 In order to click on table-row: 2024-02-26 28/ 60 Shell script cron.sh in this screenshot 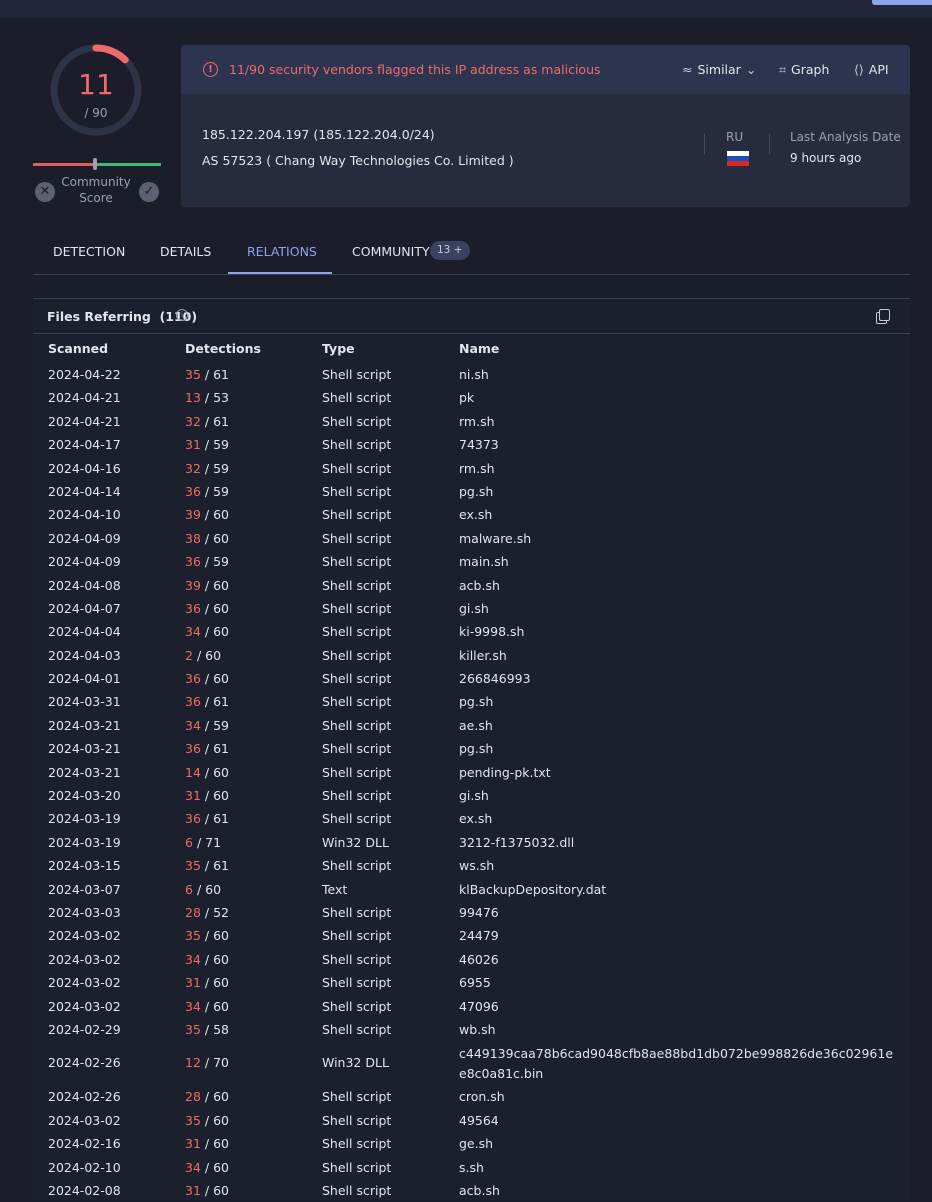, I will do `click(471, 1096)`.